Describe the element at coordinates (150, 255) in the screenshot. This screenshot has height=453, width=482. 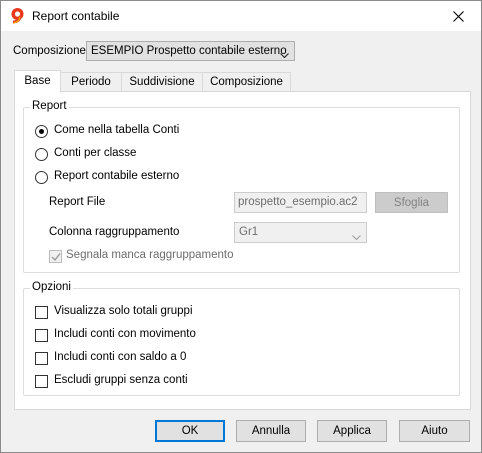
I see `segnala-manca-raggruppamento-label: Segnala manca raggruppamento` at that location.